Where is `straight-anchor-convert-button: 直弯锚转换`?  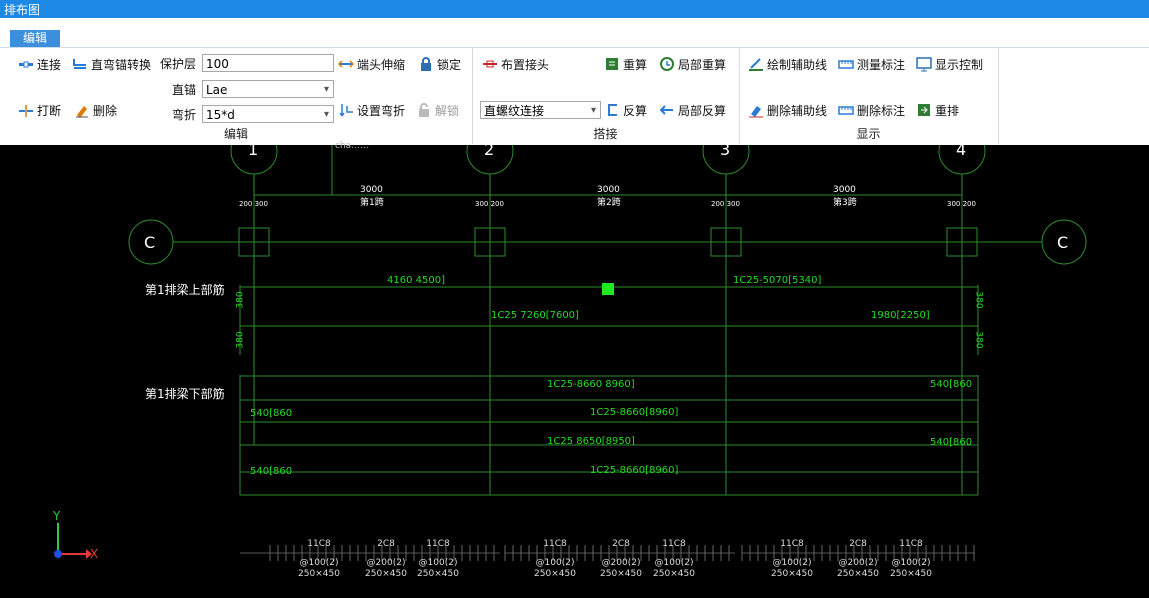
straight-anchor-convert-button: 直弯锚转换 is located at coordinates (111, 64).